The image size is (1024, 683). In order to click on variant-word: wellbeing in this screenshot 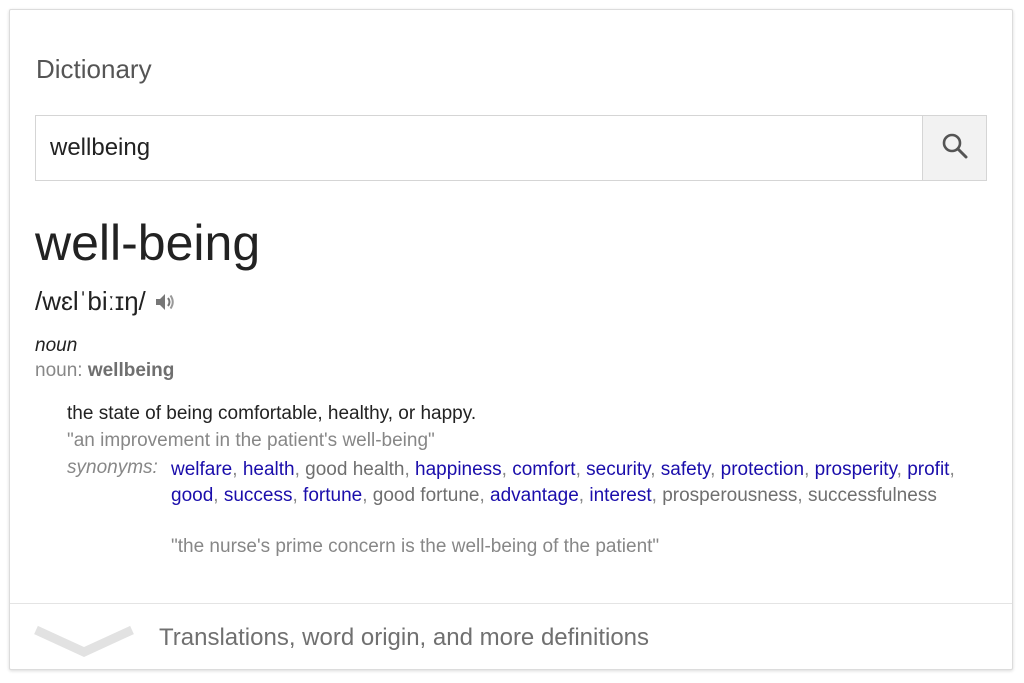, I will do `click(131, 370)`.